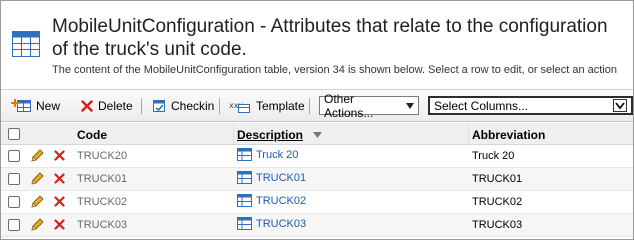 The height and width of the screenshot is (240, 634). I want to click on table-row: TRUCK01 TRUCK01 TRUCK01, so click(317, 179).